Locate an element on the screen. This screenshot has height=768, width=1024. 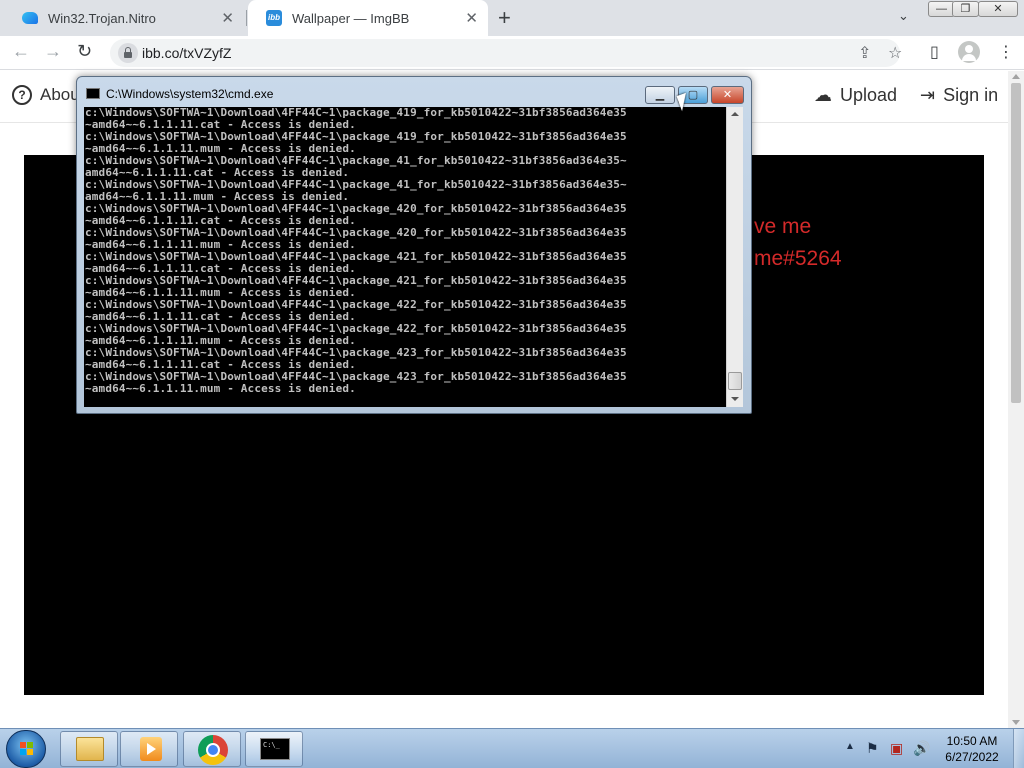
cmd-scrollbar is located at coordinates (734, 257).